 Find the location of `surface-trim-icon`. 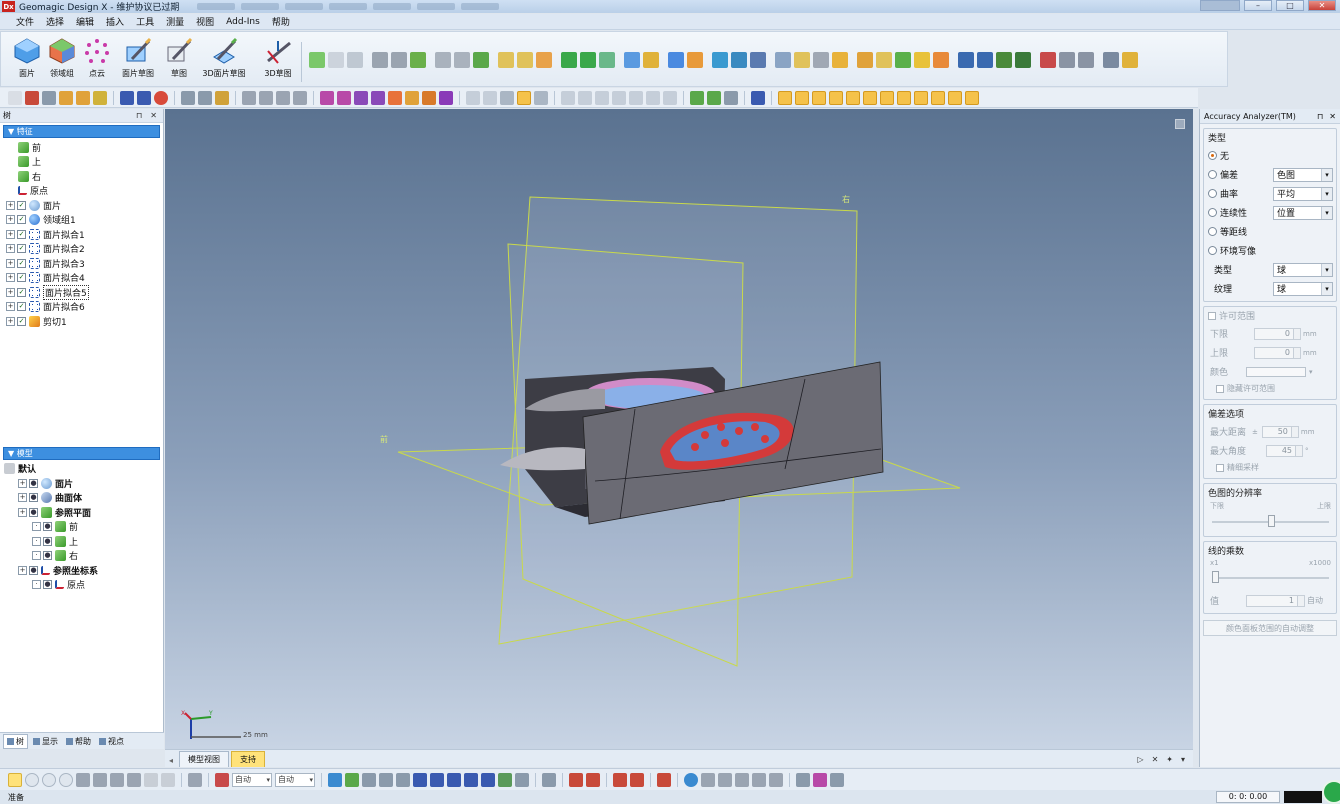

surface-trim-icon is located at coordinates (758, 60).